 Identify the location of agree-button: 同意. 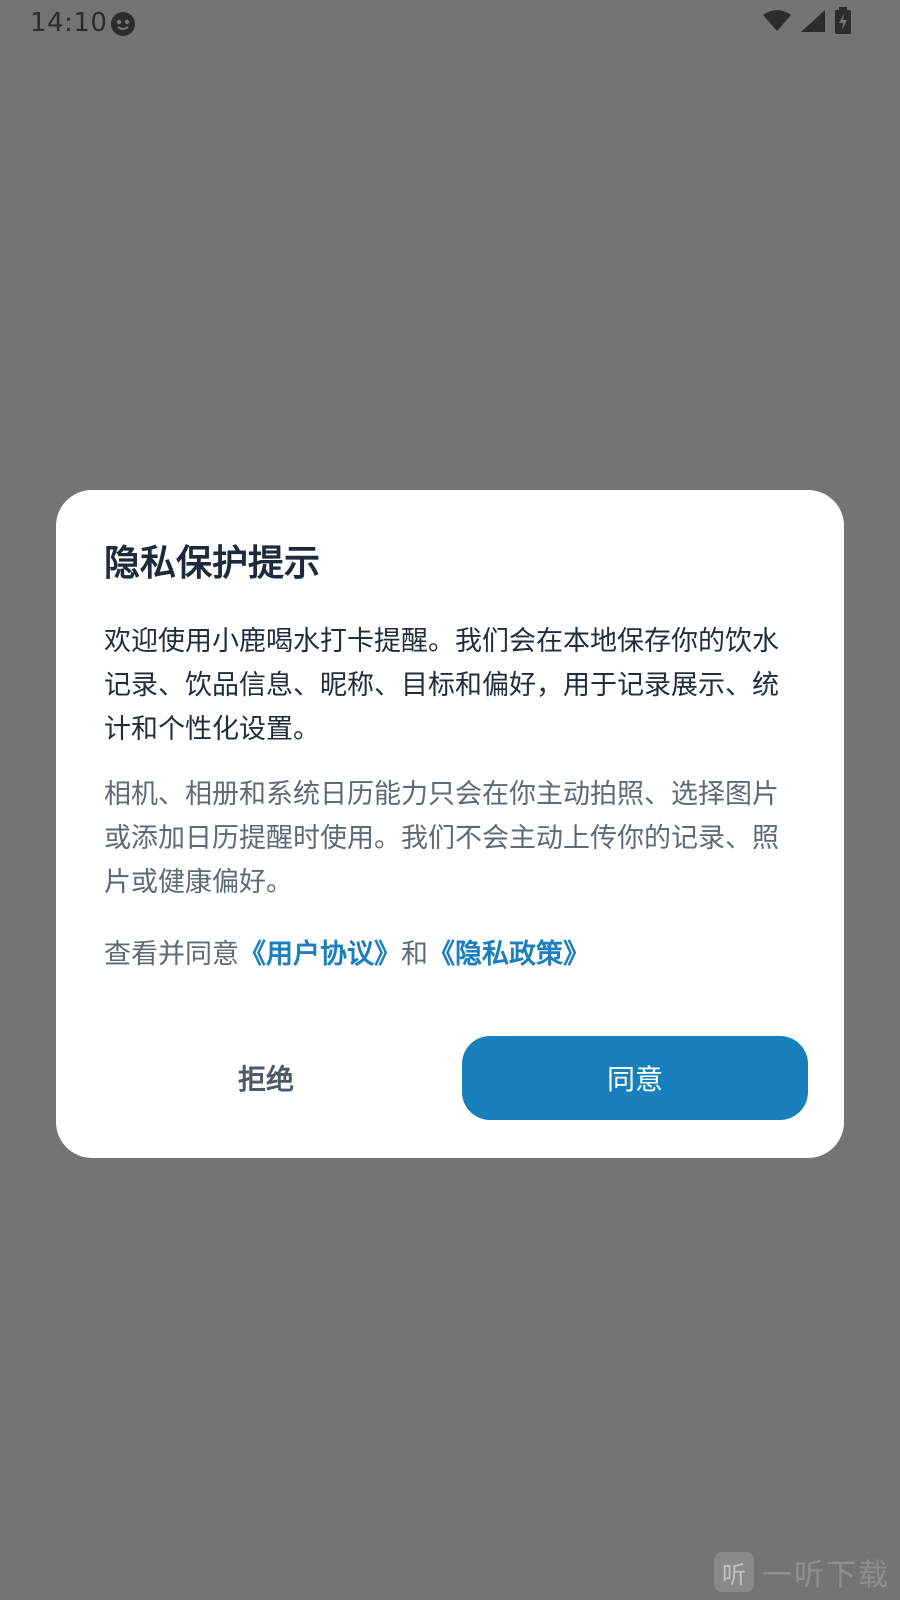
(635, 1078).